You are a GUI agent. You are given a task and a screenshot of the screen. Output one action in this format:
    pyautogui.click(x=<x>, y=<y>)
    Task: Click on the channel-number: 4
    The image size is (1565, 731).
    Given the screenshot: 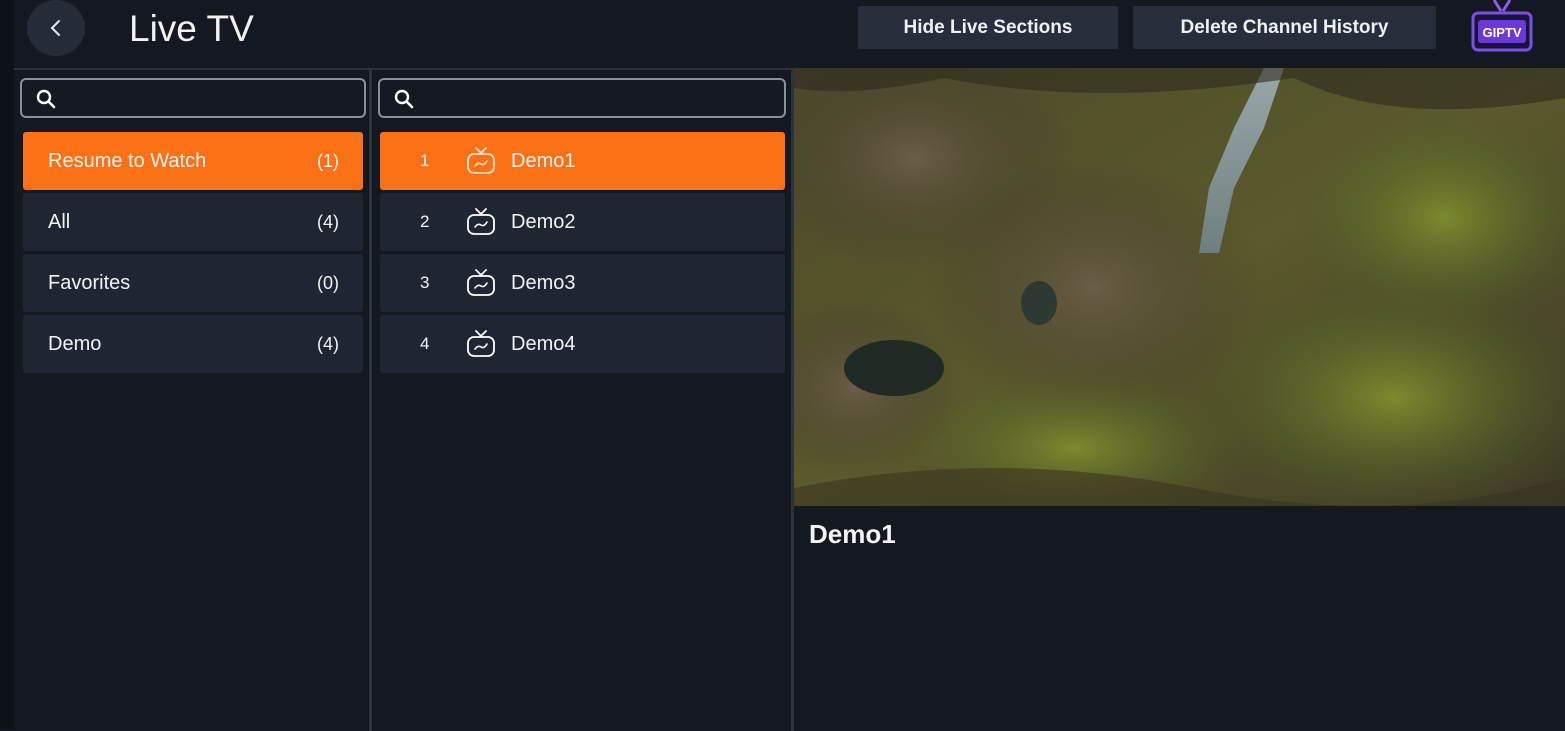 What is the action you would take?
    pyautogui.click(x=425, y=343)
    